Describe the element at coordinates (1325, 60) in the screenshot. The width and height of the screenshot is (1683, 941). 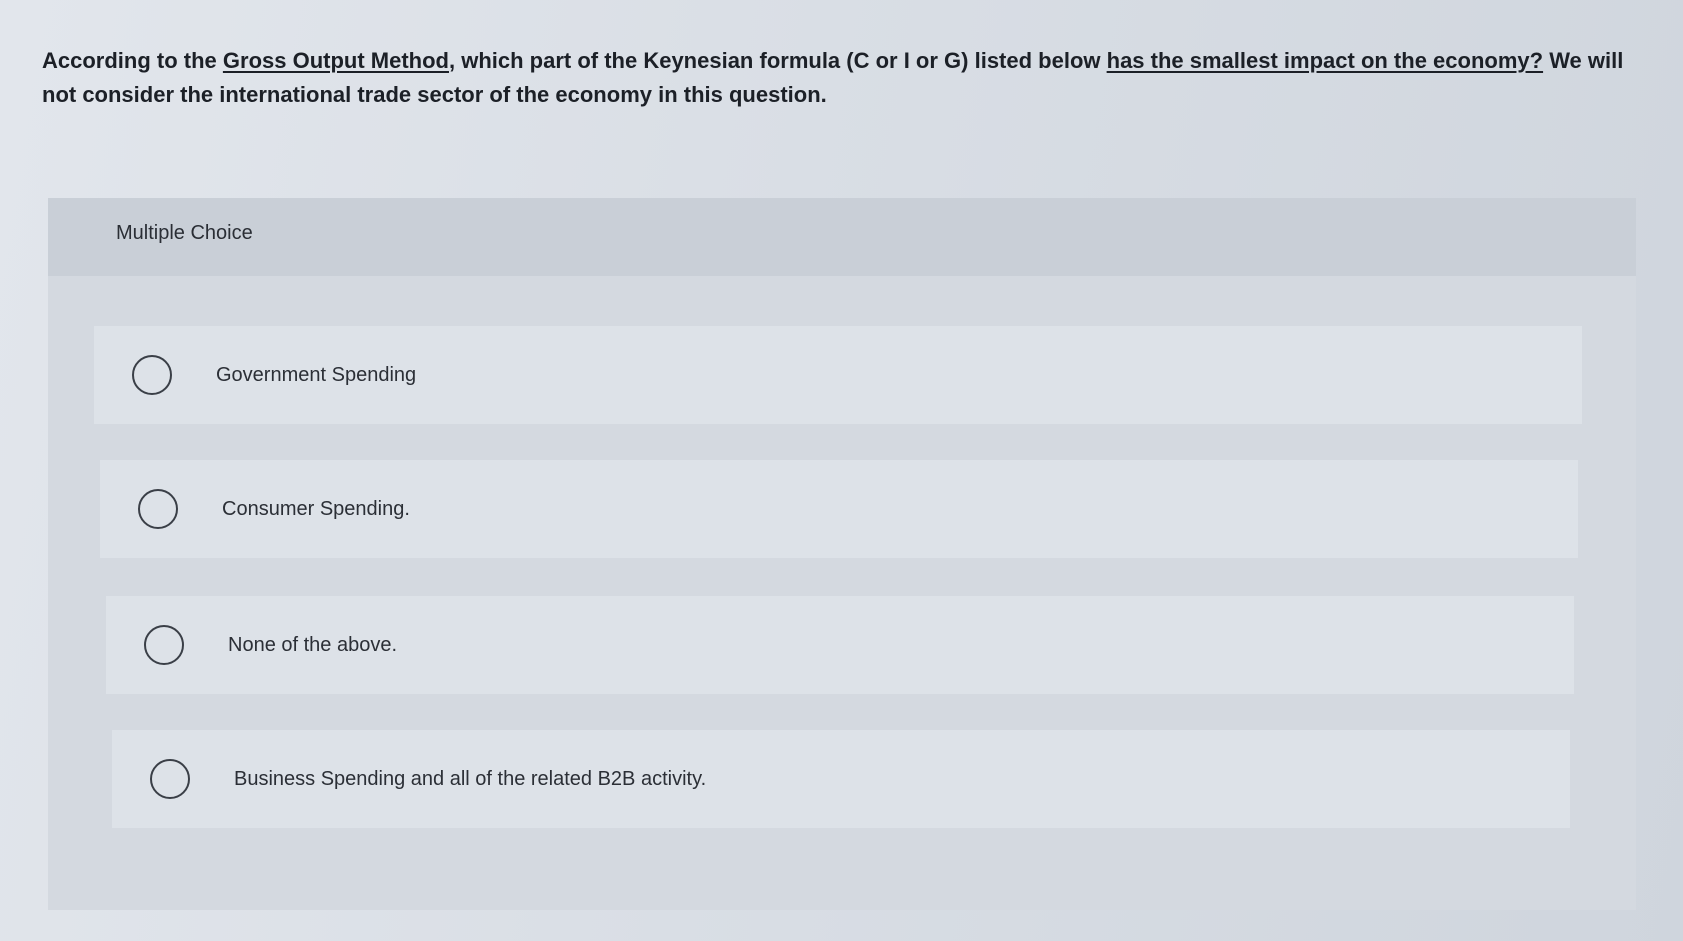
I see `smallest-impact-underlined: has the smallest impact on the economy?` at that location.